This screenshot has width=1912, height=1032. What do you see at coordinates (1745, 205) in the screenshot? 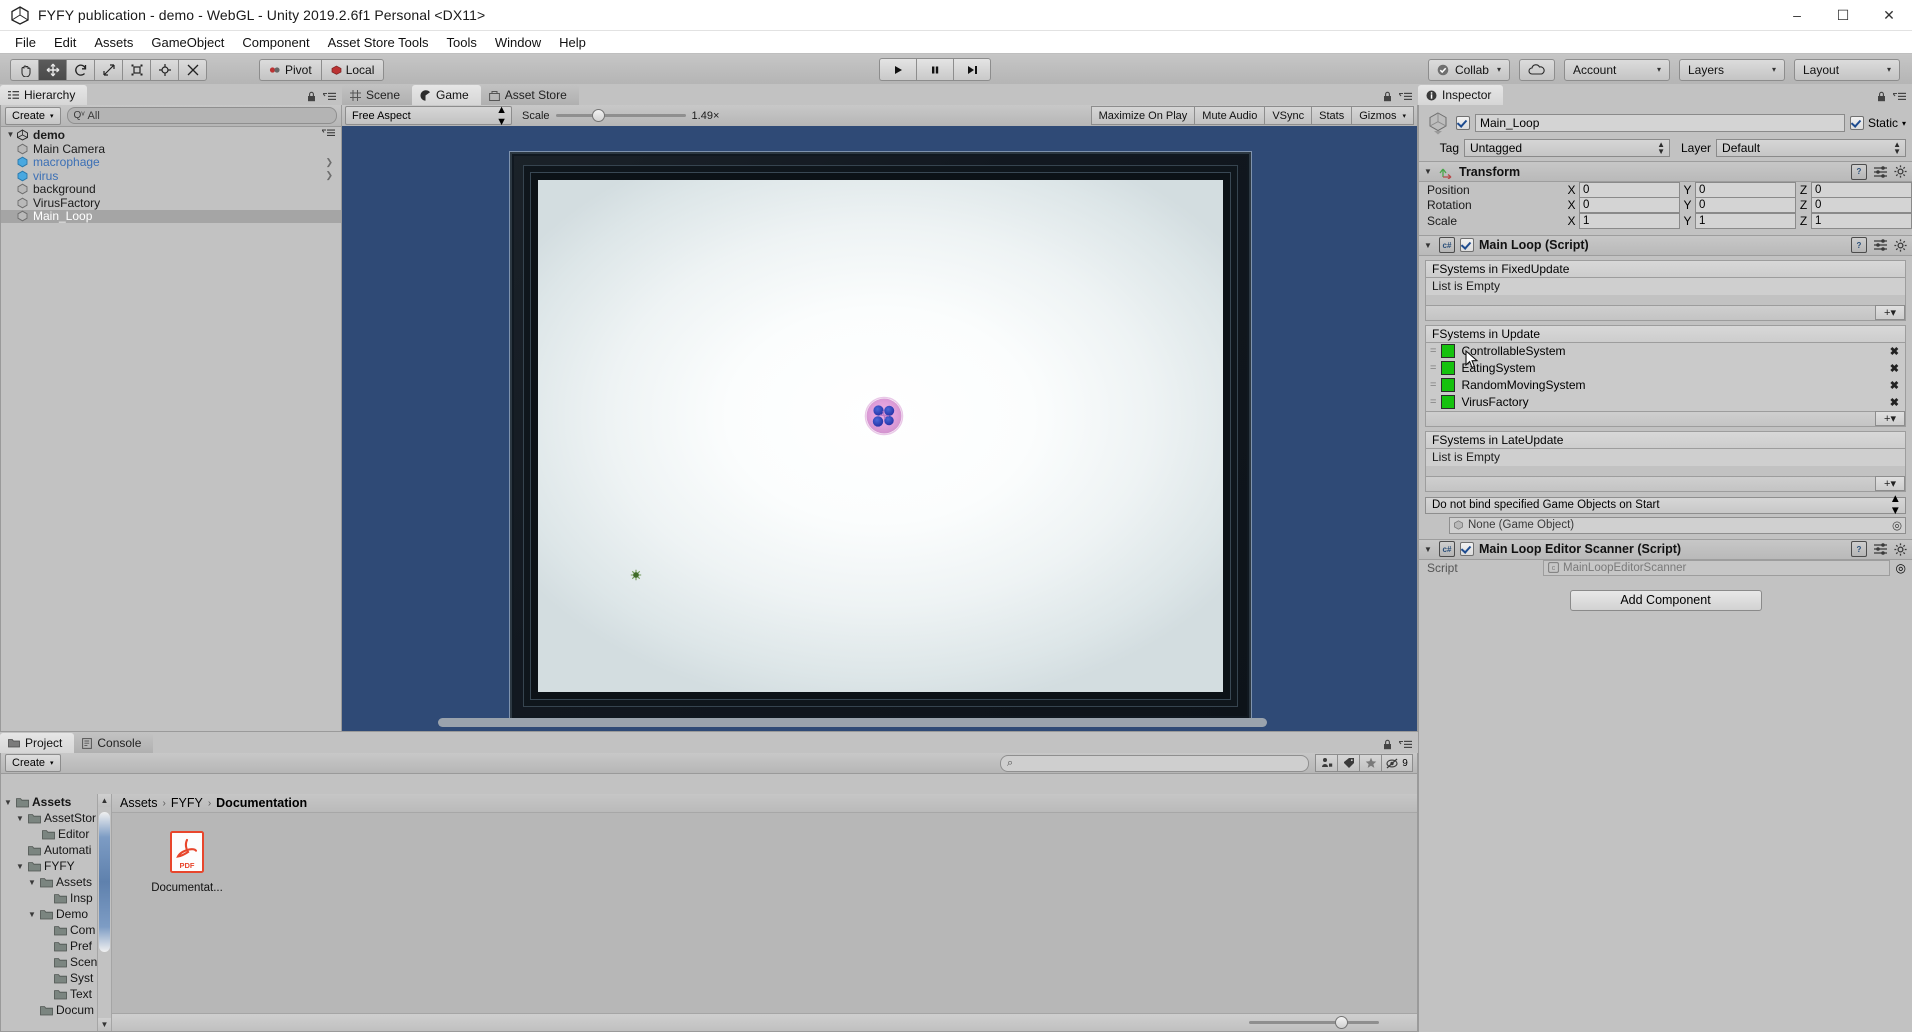
I see `rotation-y-input: 0` at bounding box center [1745, 205].